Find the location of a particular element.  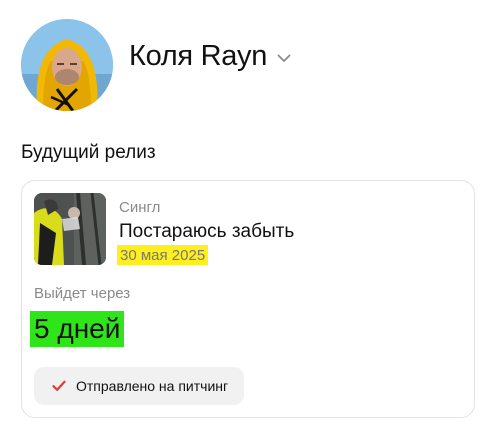

check-icon is located at coordinates (59, 386).